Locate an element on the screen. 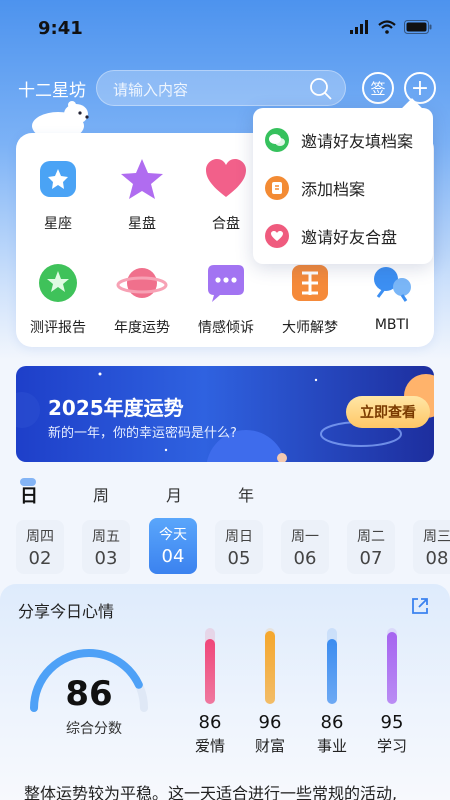 The width and height of the screenshot is (450, 800). bar-value: 95 is located at coordinates (392, 722).